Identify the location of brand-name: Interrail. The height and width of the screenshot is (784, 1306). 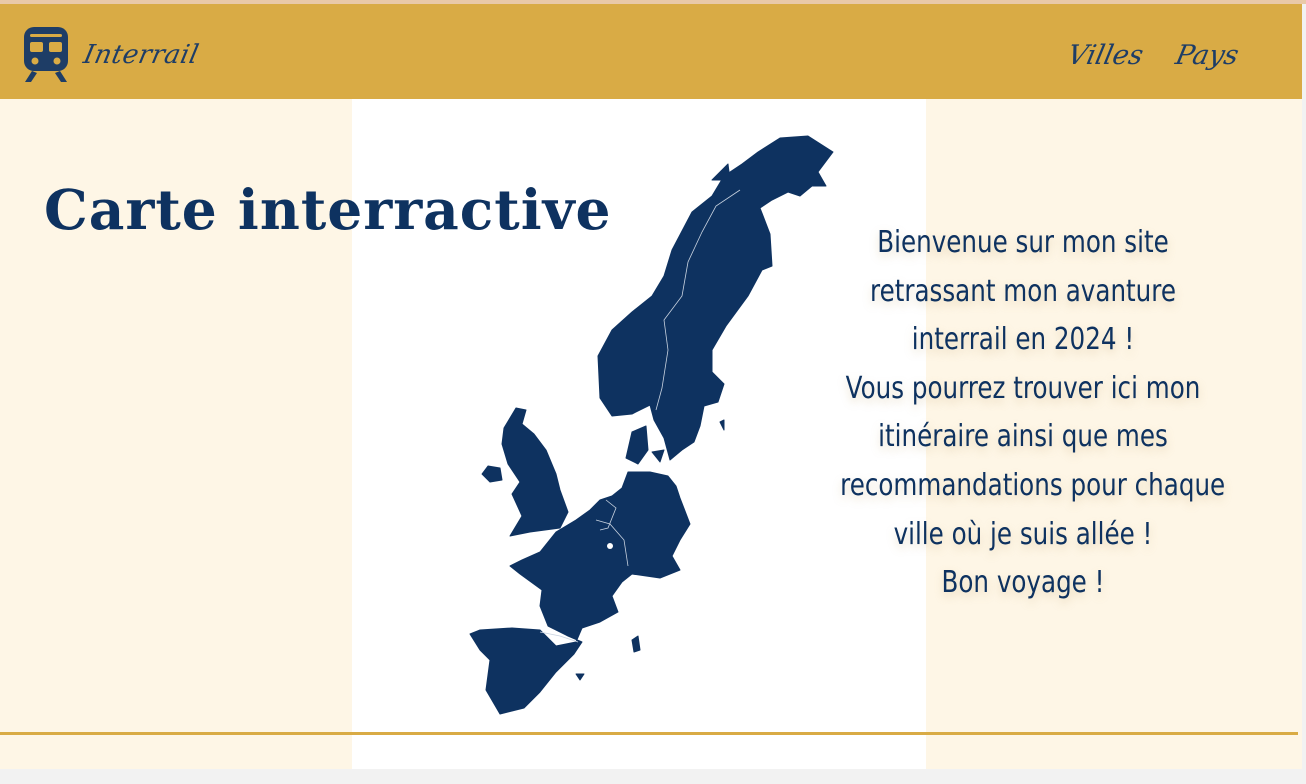
(141, 55).